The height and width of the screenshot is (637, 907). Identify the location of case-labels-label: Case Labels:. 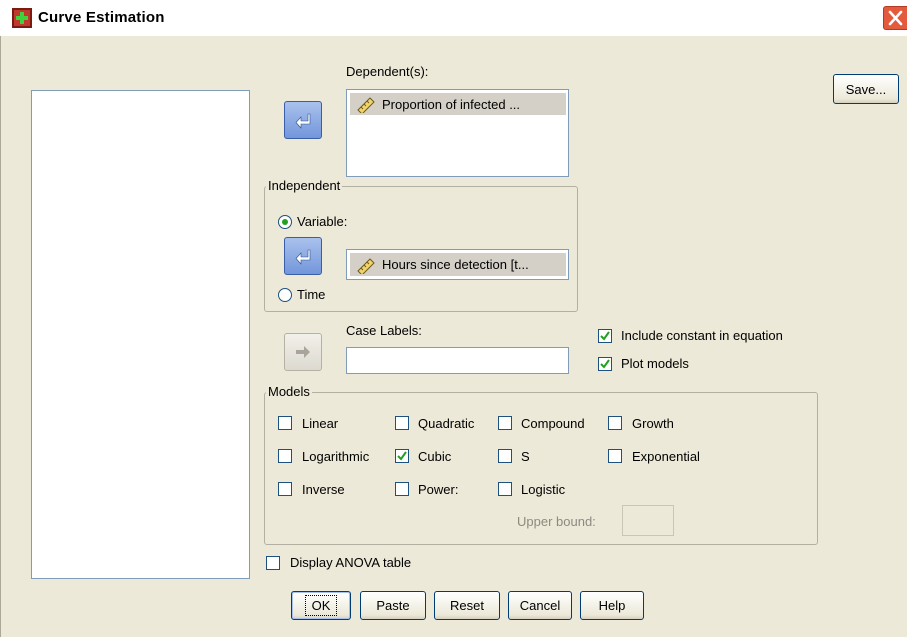
(384, 330).